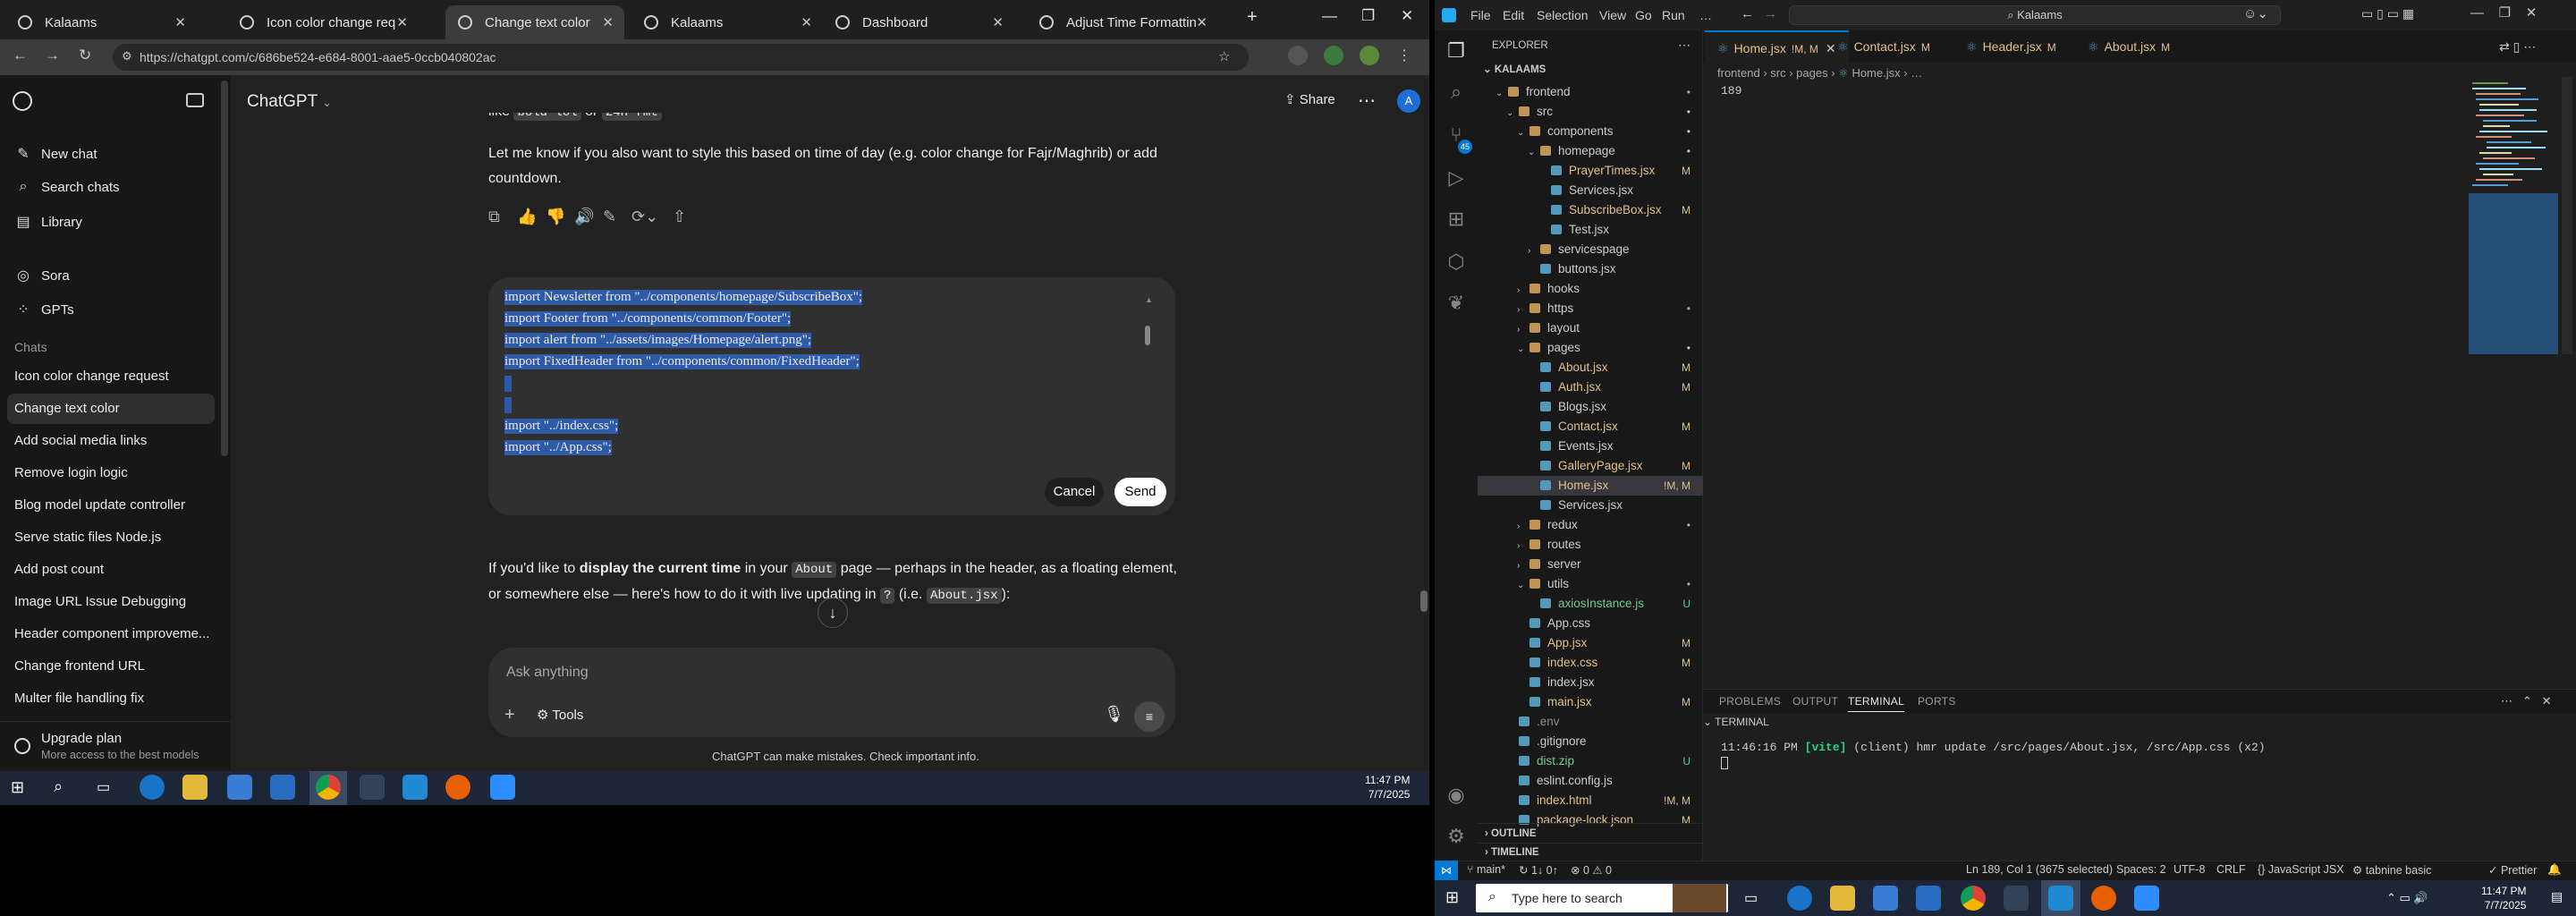 This screenshot has width=2576, height=916. What do you see at coordinates (1590, 663) in the screenshot?
I see `explorer-item: index.css M` at bounding box center [1590, 663].